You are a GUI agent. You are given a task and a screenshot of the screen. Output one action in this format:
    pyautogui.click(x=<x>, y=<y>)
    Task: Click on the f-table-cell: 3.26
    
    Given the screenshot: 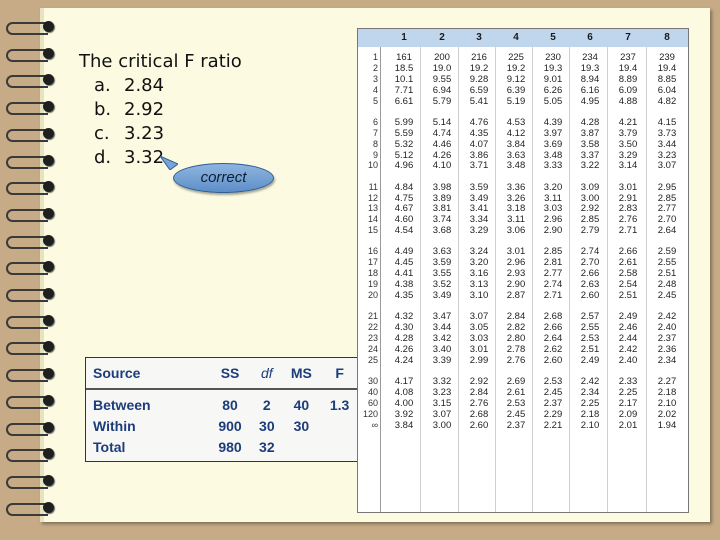 What is the action you would take?
    pyautogui.click(x=516, y=198)
    